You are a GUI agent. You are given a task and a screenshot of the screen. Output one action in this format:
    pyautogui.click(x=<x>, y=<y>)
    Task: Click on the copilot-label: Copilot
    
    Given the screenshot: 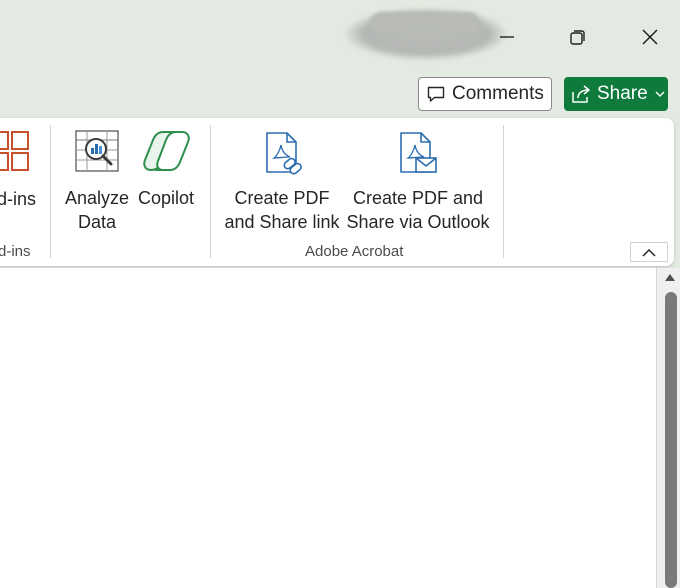 What is the action you would take?
    pyautogui.click(x=166, y=198)
    